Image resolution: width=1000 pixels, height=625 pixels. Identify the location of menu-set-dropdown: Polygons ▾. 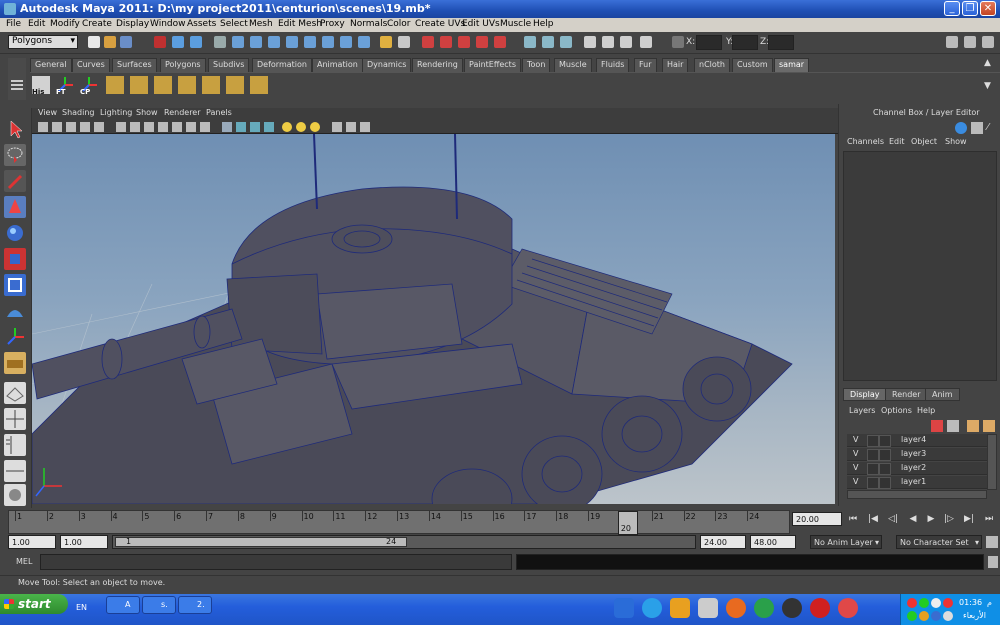
(43, 42).